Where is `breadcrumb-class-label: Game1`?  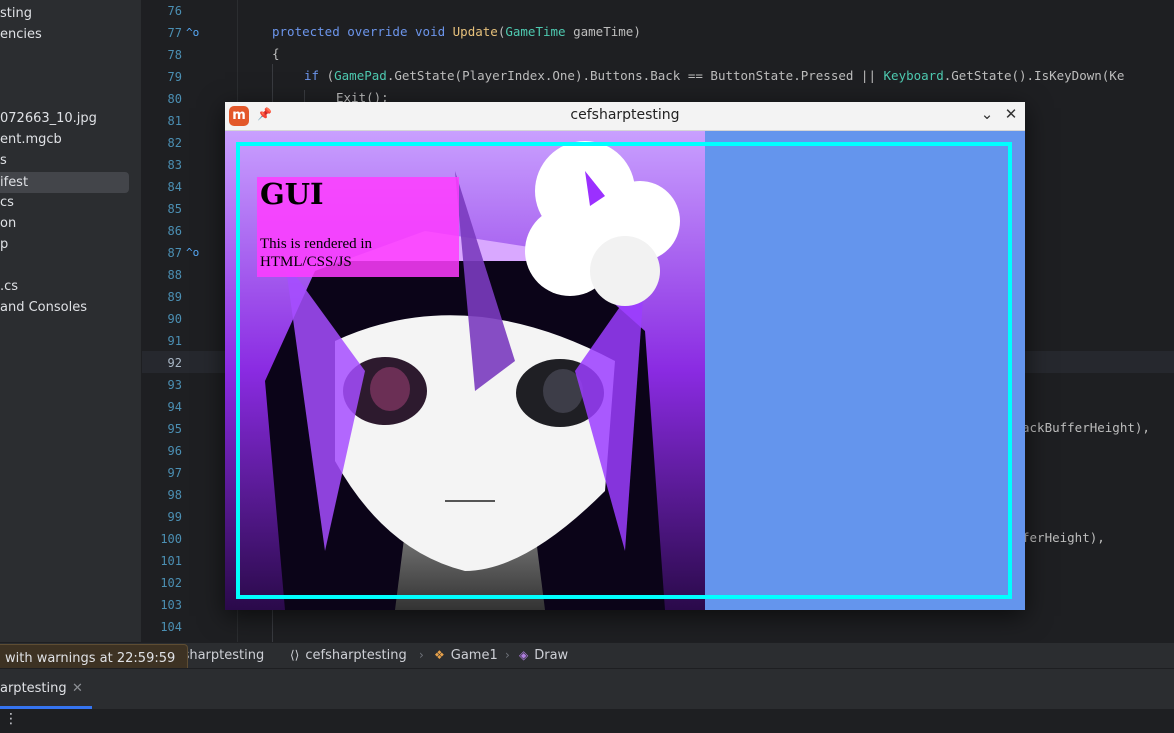
breadcrumb-class-label: Game1 is located at coordinates (474, 655).